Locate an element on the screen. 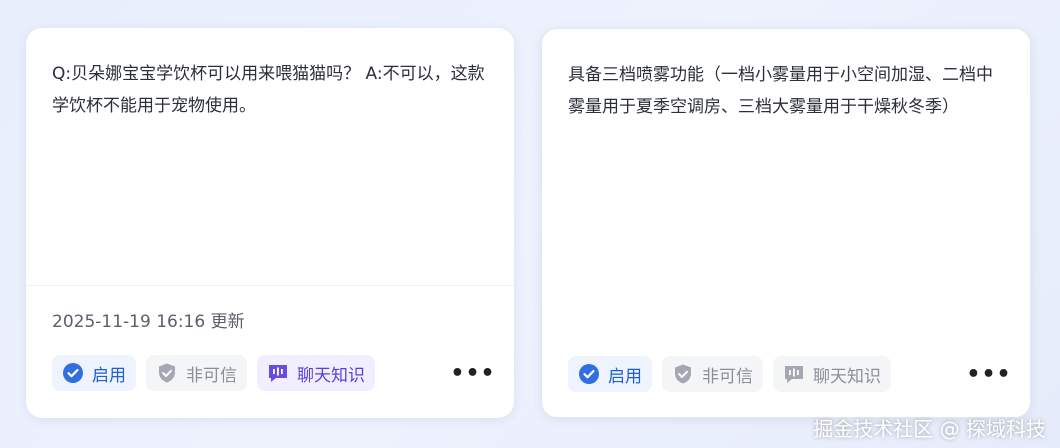  divider is located at coordinates (270, 285).